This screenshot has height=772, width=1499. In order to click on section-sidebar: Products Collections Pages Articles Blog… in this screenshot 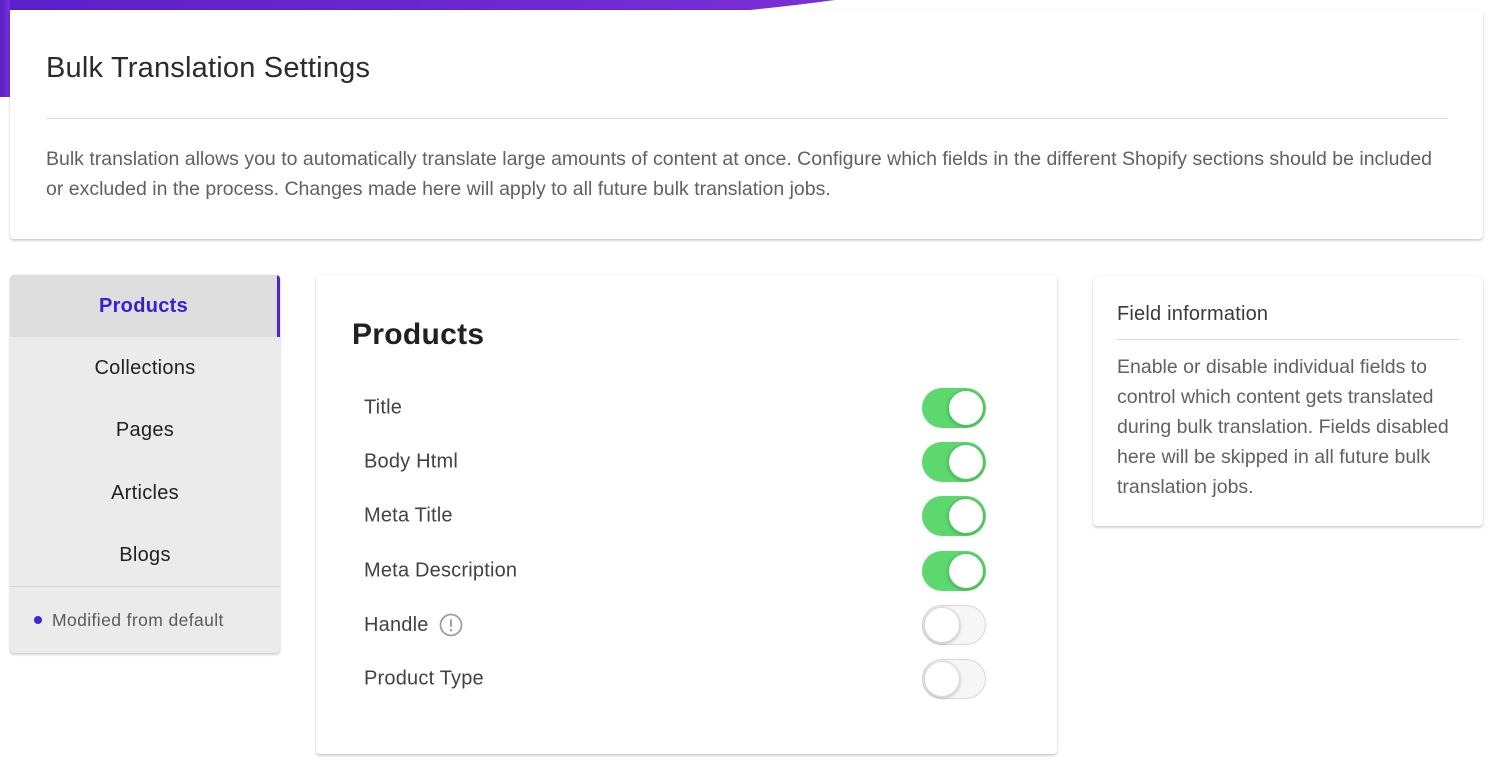, I will do `click(145, 464)`.